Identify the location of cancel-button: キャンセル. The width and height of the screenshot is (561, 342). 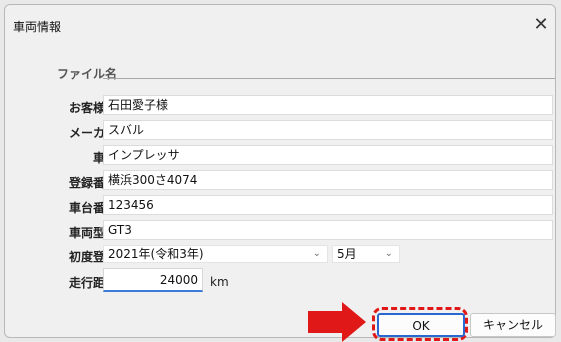
(513, 325).